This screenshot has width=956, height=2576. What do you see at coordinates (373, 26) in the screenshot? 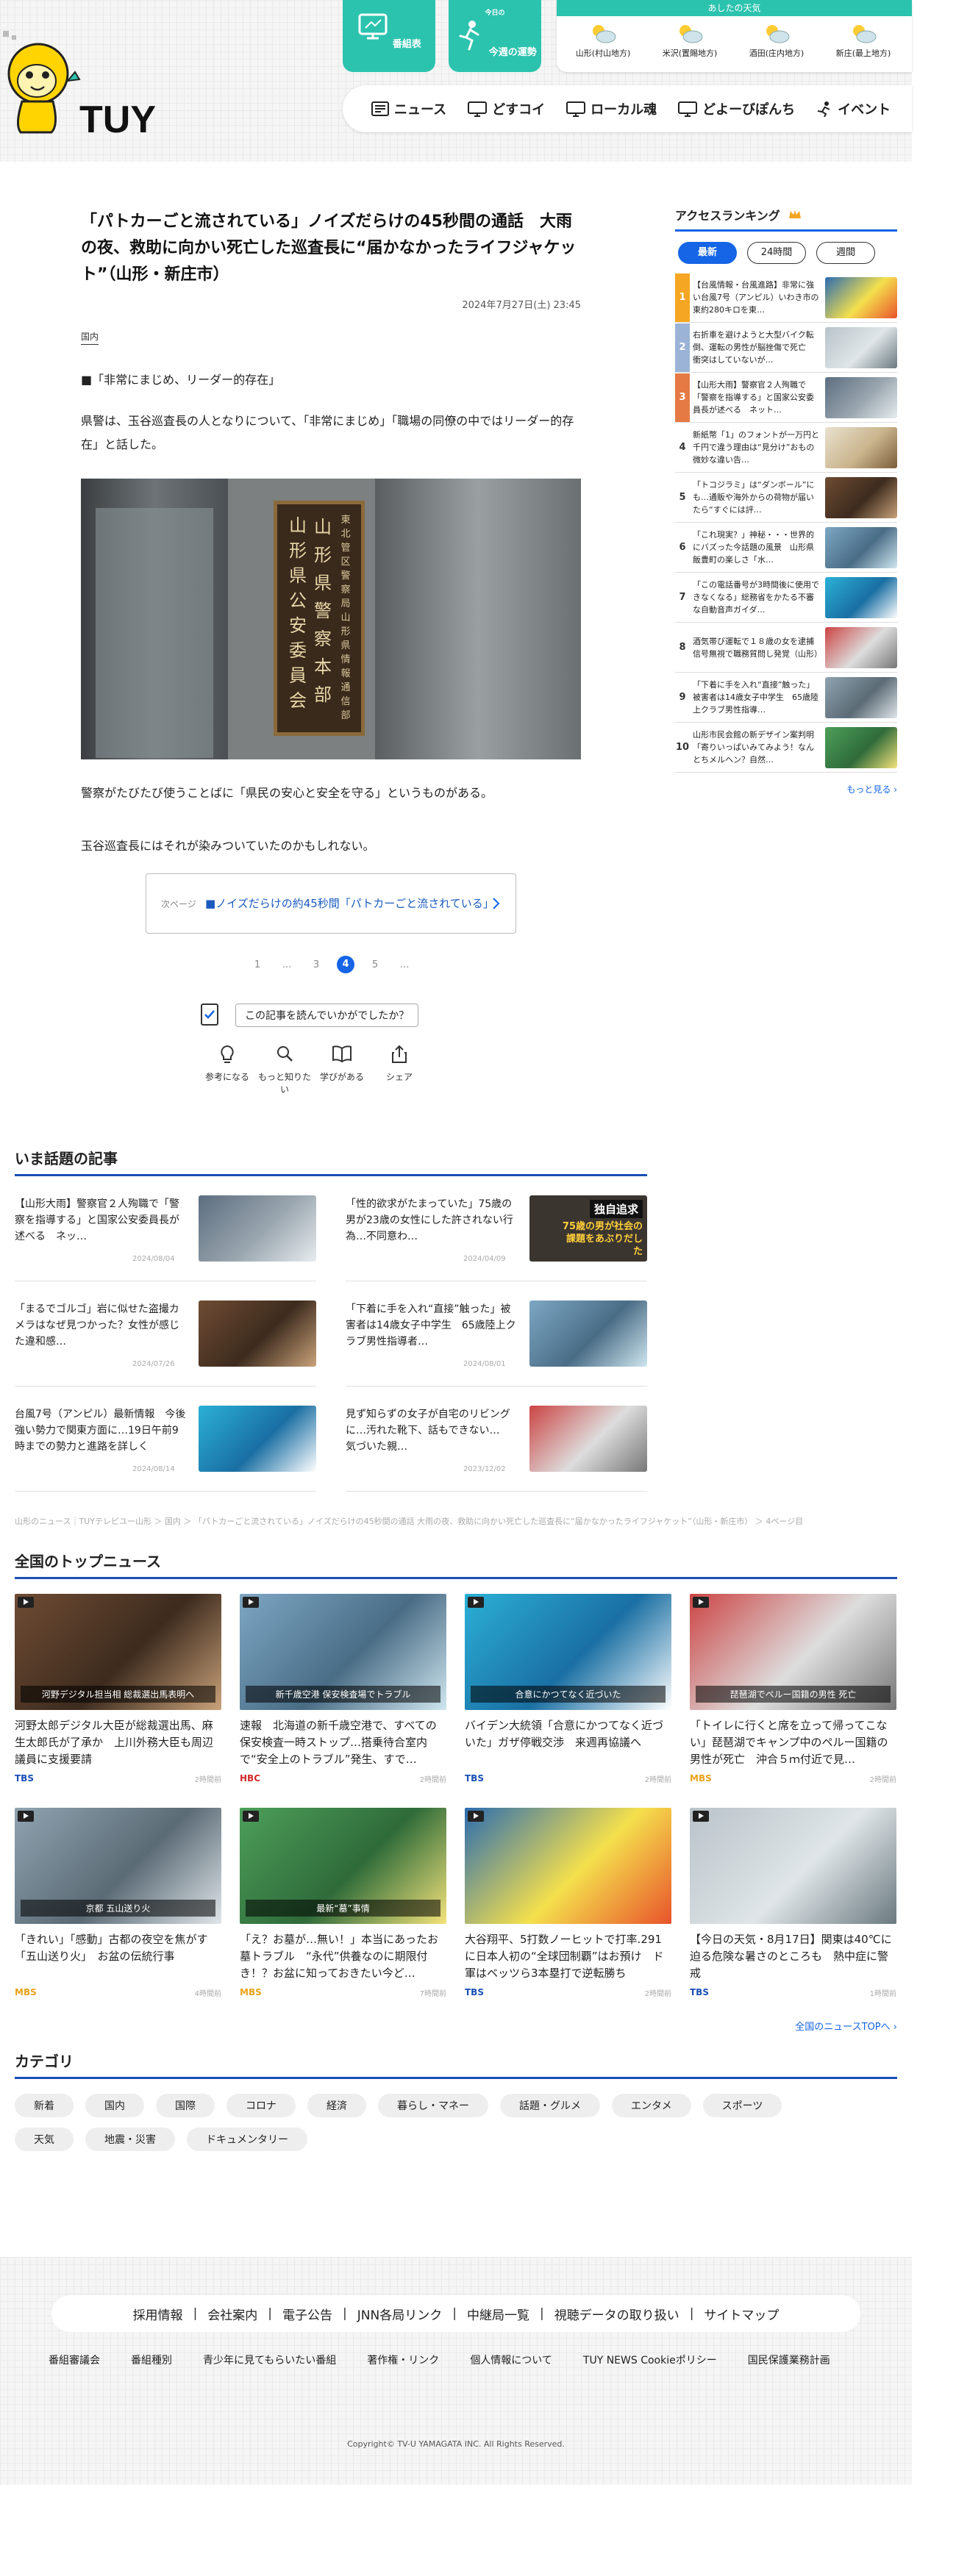
I see `tv-icon` at bounding box center [373, 26].